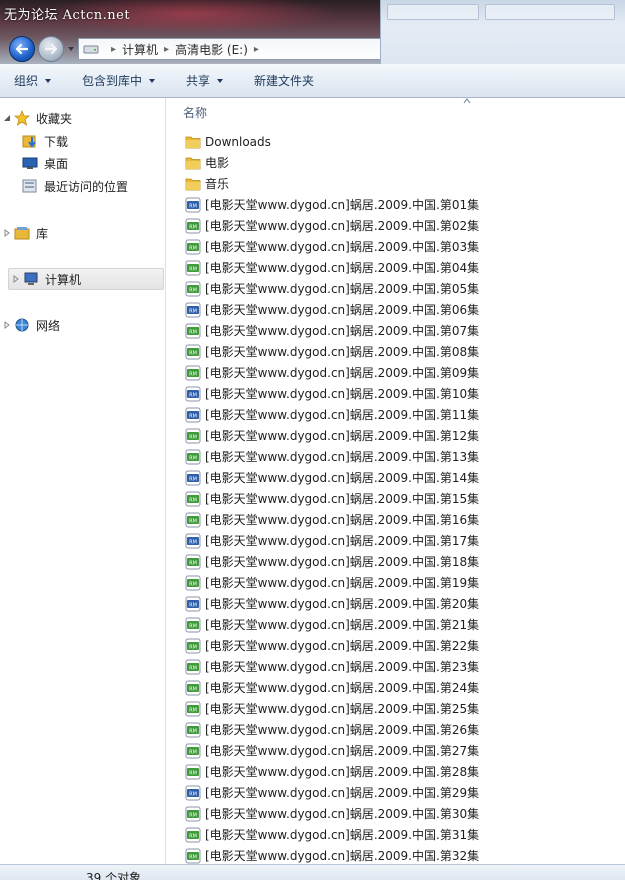 The image size is (625, 880). I want to click on list-item-file: RM [电影天堂www.dygod.cn]蜗居.2009.中国.第20集, so click(332, 603).